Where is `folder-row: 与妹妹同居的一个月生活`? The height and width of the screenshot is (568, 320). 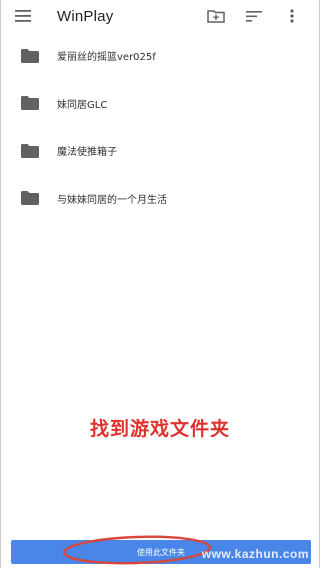
folder-row: 与妹妹同居的一个月生活 is located at coordinates (160, 199).